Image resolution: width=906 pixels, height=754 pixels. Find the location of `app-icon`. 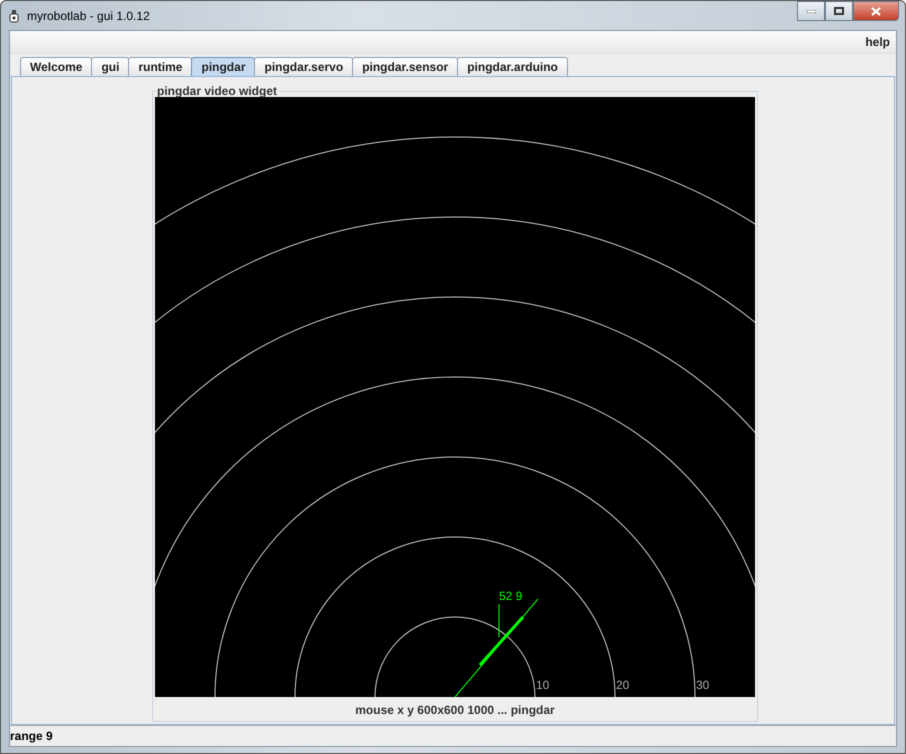

app-icon is located at coordinates (14, 15).